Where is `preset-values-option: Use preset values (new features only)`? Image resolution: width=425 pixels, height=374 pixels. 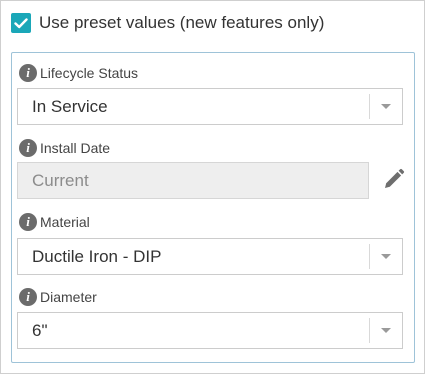
preset-values-option: Use preset values (new features only) is located at coordinates (167, 23).